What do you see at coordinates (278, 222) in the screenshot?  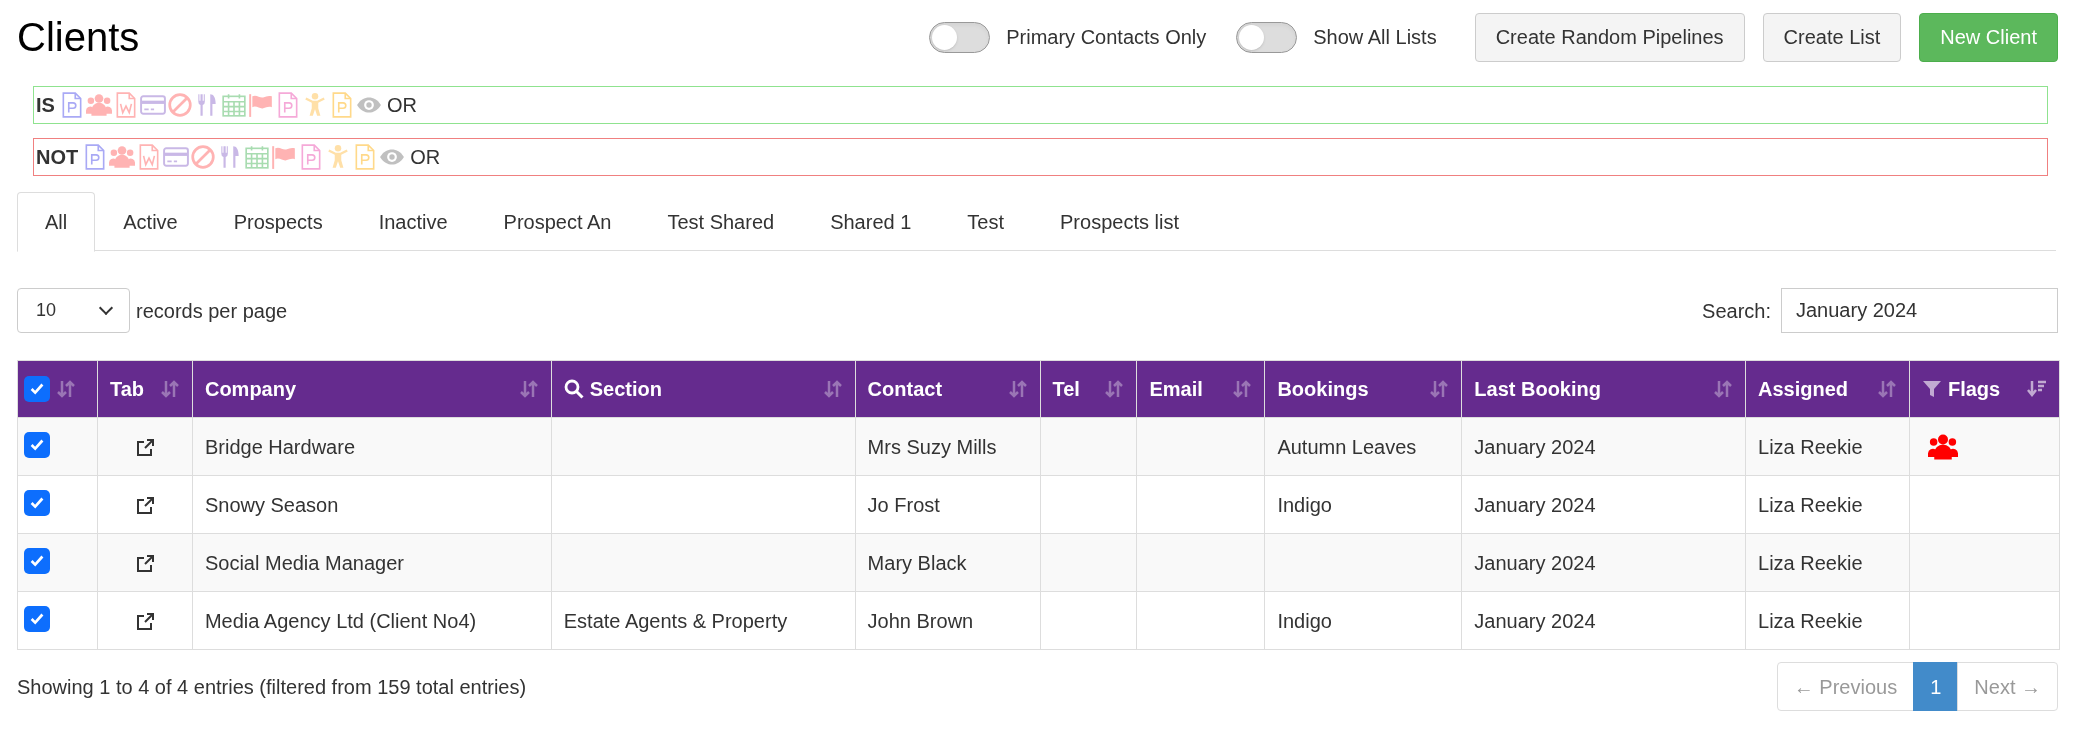 I see `list-tab: Prospects` at bounding box center [278, 222].